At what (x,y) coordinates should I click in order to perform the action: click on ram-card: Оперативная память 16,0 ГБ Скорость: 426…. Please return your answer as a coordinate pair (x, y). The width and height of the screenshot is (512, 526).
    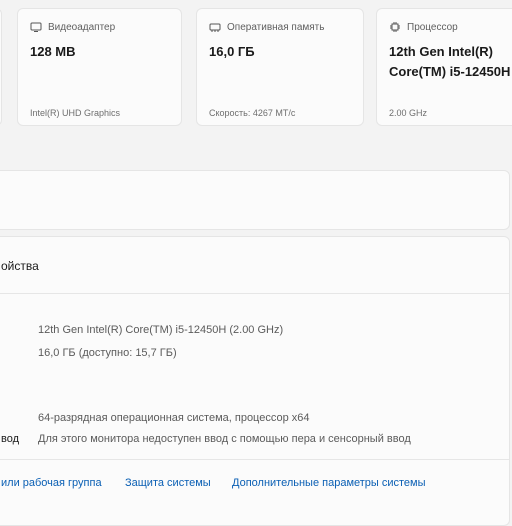
    Looking at the image, I should click on (280, 67).